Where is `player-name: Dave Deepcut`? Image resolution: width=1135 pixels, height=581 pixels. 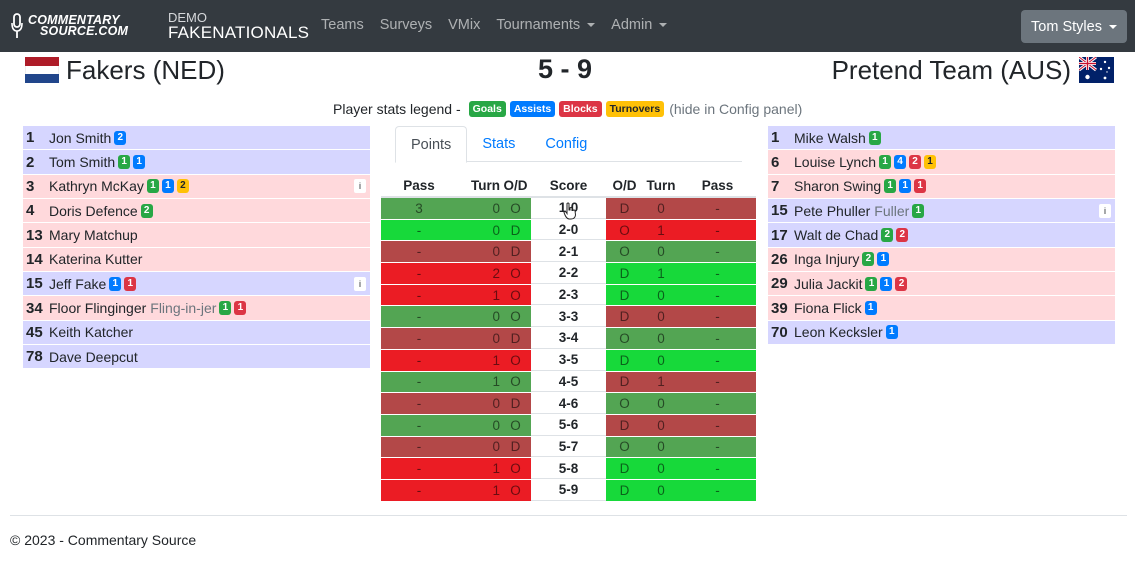 player-name: Dave Deepcut is located at coordinates (93, 356).